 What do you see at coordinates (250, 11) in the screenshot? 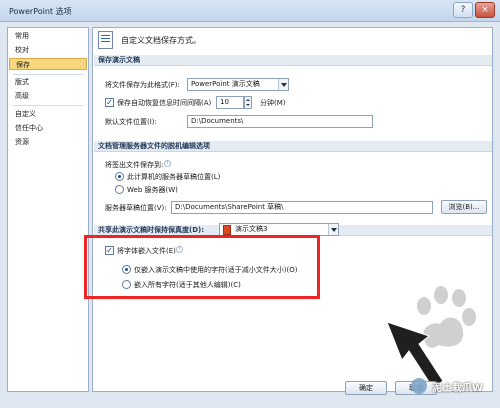
I see `title-bar: PowerPoint 选项 ? ×` at bounding box center [250, 11].